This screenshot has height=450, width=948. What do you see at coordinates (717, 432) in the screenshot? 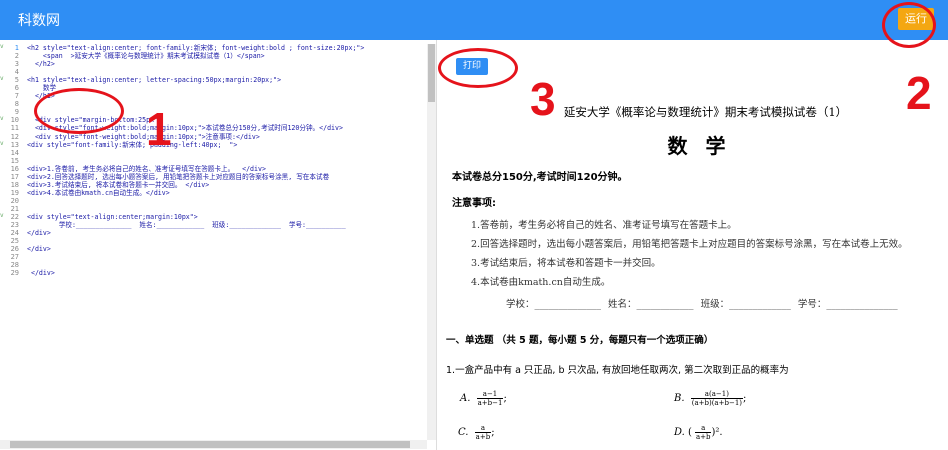
I see `option-d-tail: )².` at bounding box center [717, 432].